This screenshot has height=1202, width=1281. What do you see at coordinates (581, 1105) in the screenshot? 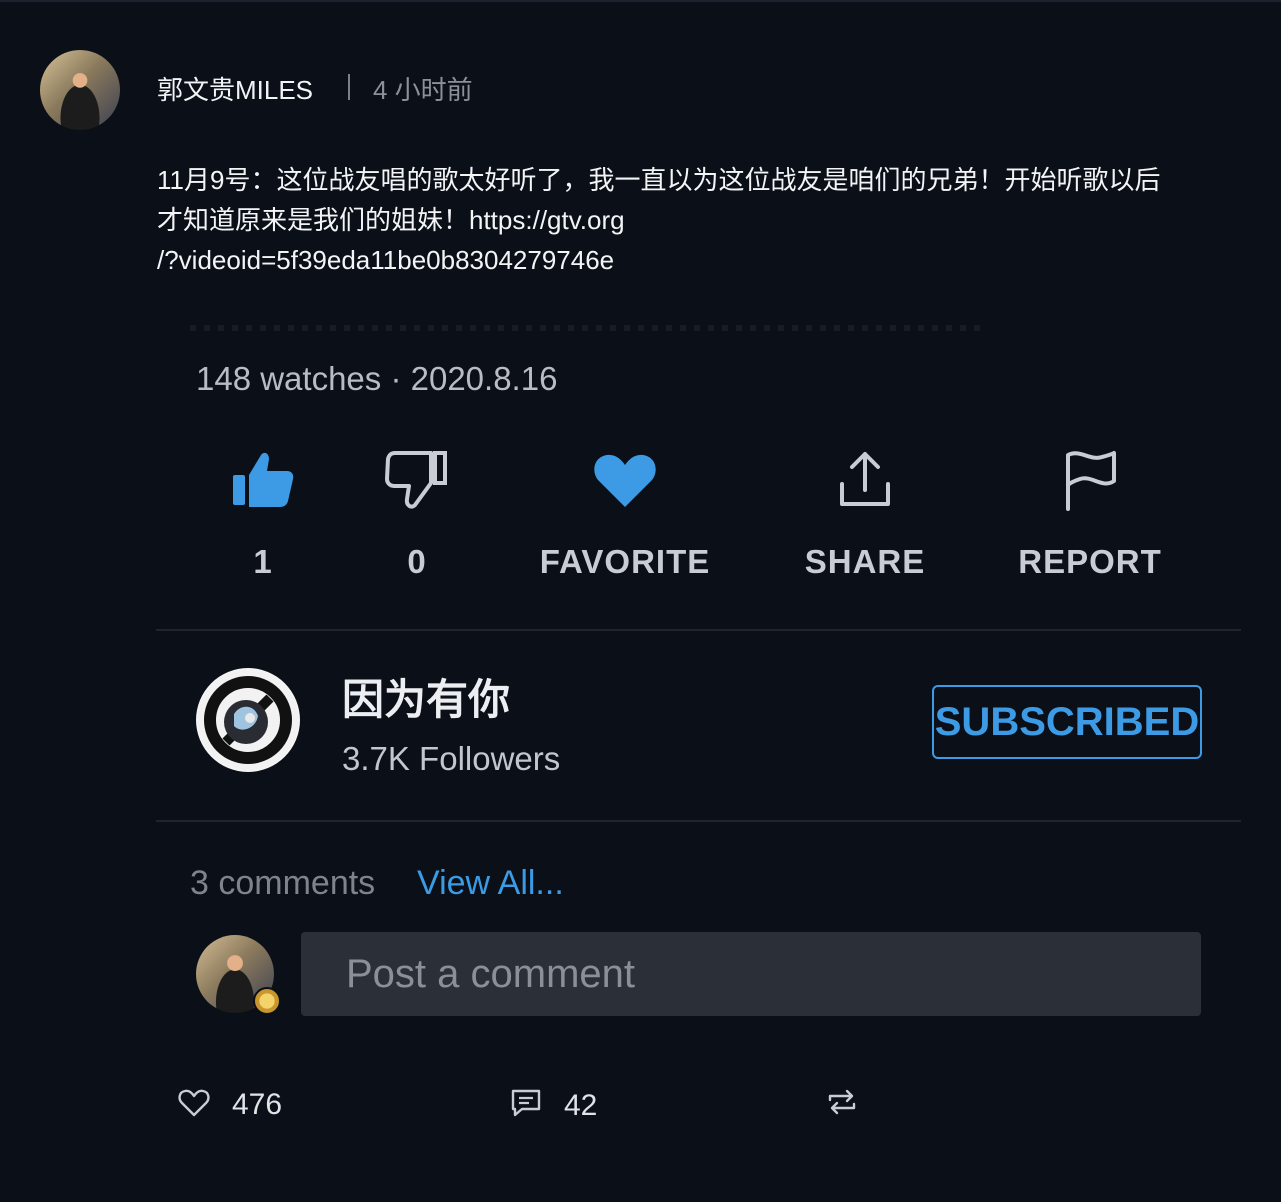
I see `comment-count-total: 42` at bounding box center [581, 1105].